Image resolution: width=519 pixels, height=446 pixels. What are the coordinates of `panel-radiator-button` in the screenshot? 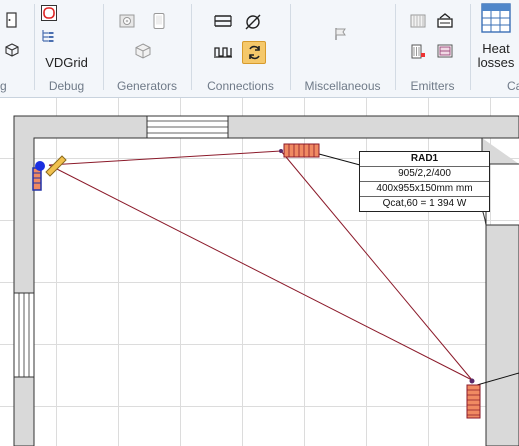 It's located at (419, 22).